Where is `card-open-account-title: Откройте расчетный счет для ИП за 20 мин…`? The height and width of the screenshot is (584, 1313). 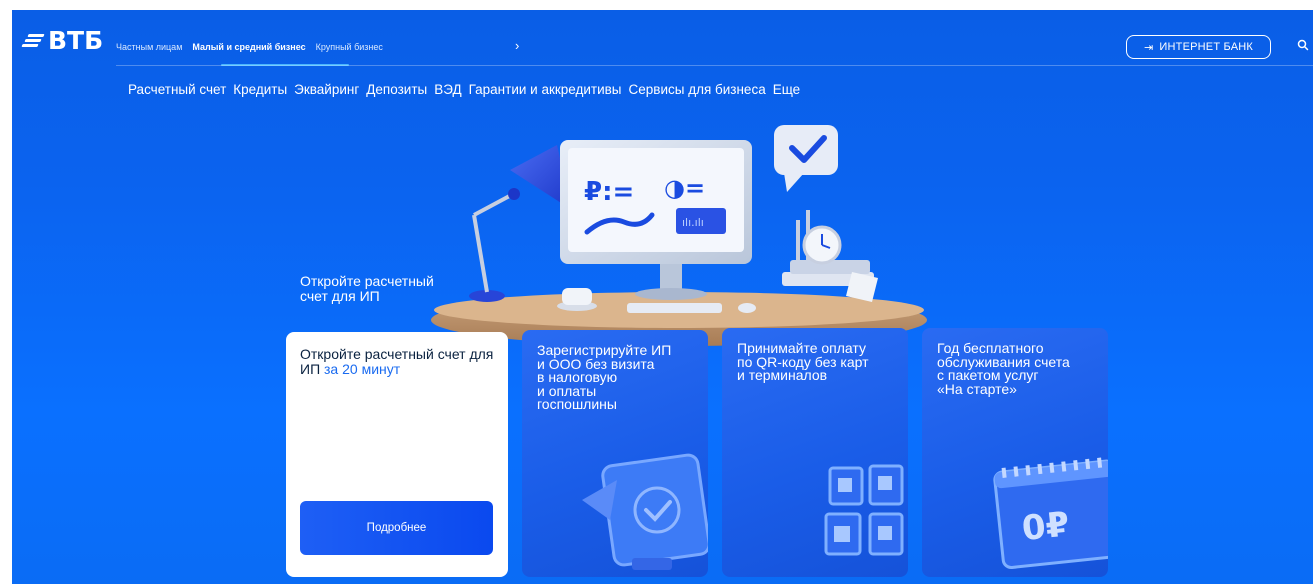
card-open-account-title: Откройте расчетный счет для ИП за 20 мин… is located at coordinates (400, 362).